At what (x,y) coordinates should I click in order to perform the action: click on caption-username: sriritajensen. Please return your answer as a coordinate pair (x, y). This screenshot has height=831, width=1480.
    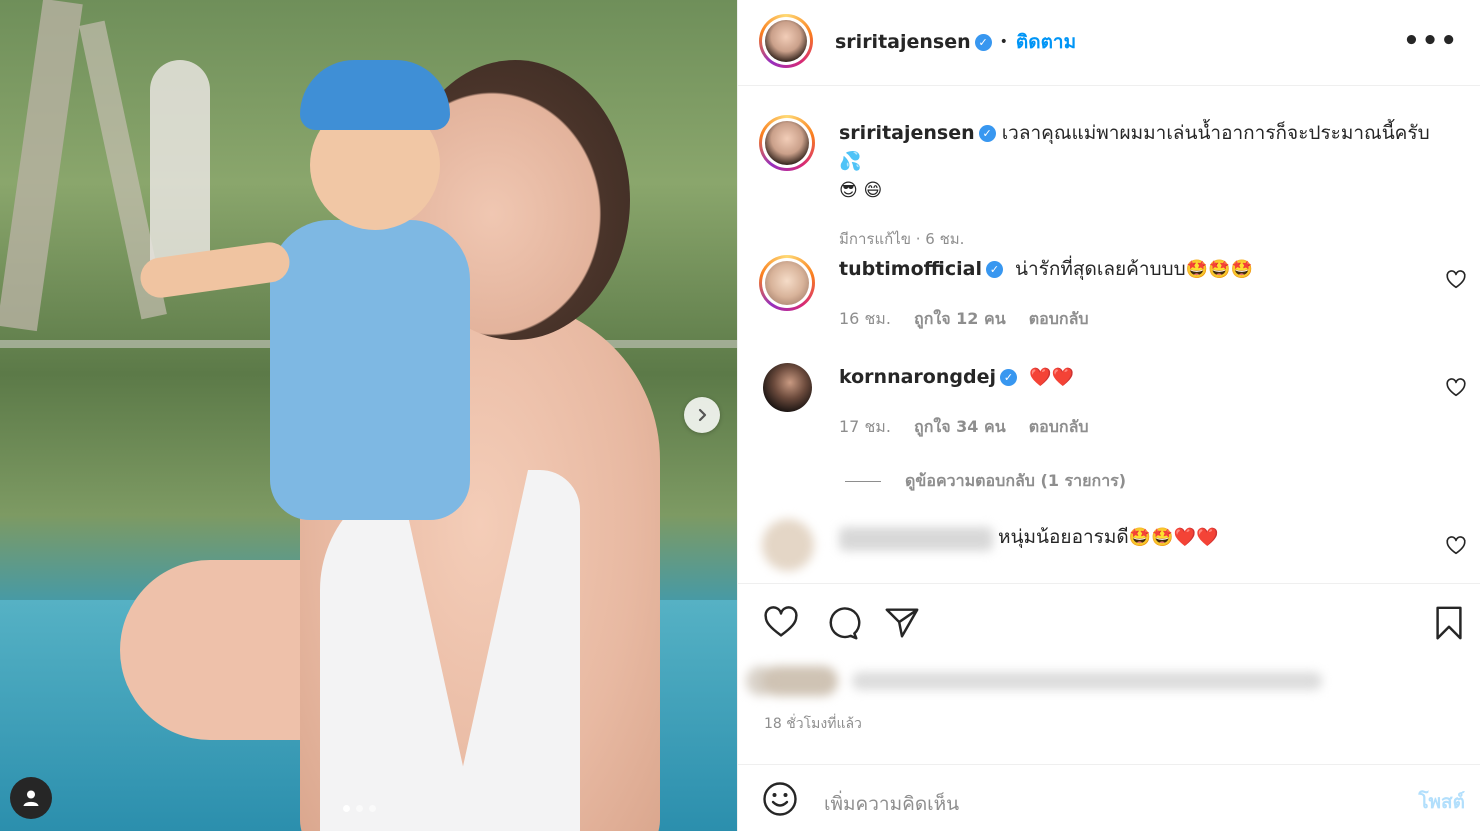
    Looking at the image, I should click on (907, 133).